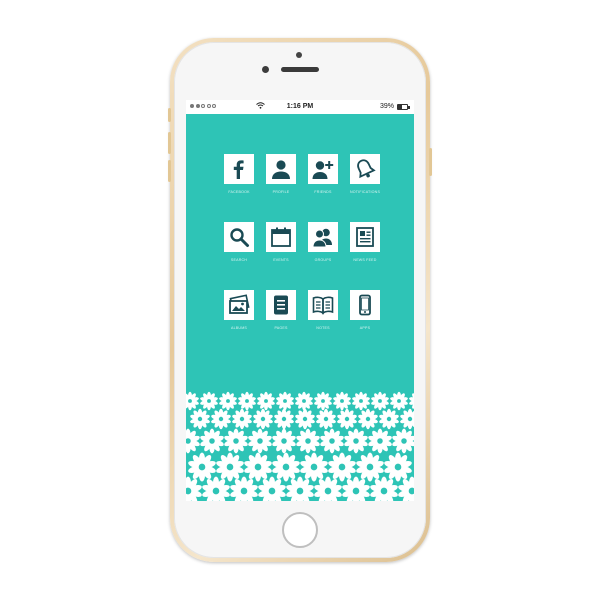 Image resolution: width=600 pixels, height=600 pixels. Describe the element at coordinates (323, 192) in the screenshot. I see `app-label: FRIENDS` at that location.